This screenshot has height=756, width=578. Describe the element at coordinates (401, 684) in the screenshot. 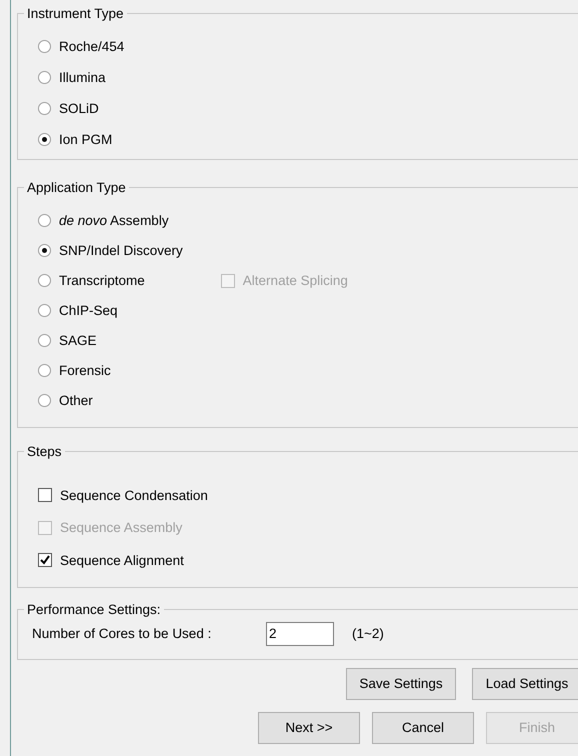

I see `settings-button: Save Settings` at that location.